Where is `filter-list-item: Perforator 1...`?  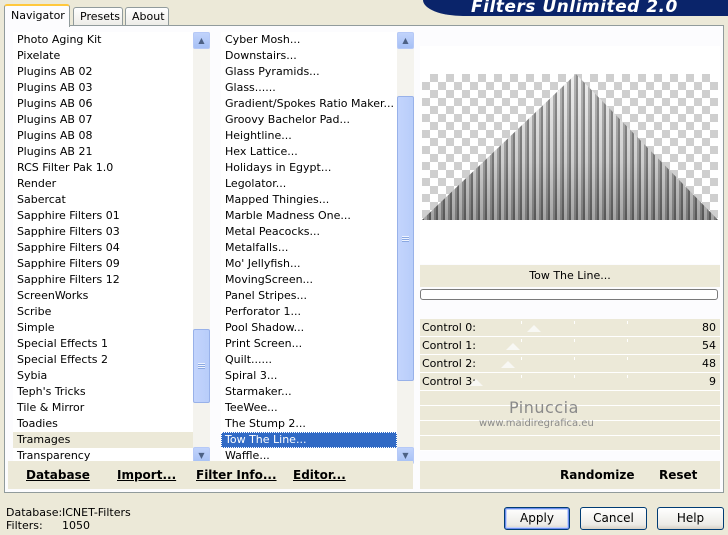 filter-list-item: Perforator 1... is located at coordinates (309, 312).